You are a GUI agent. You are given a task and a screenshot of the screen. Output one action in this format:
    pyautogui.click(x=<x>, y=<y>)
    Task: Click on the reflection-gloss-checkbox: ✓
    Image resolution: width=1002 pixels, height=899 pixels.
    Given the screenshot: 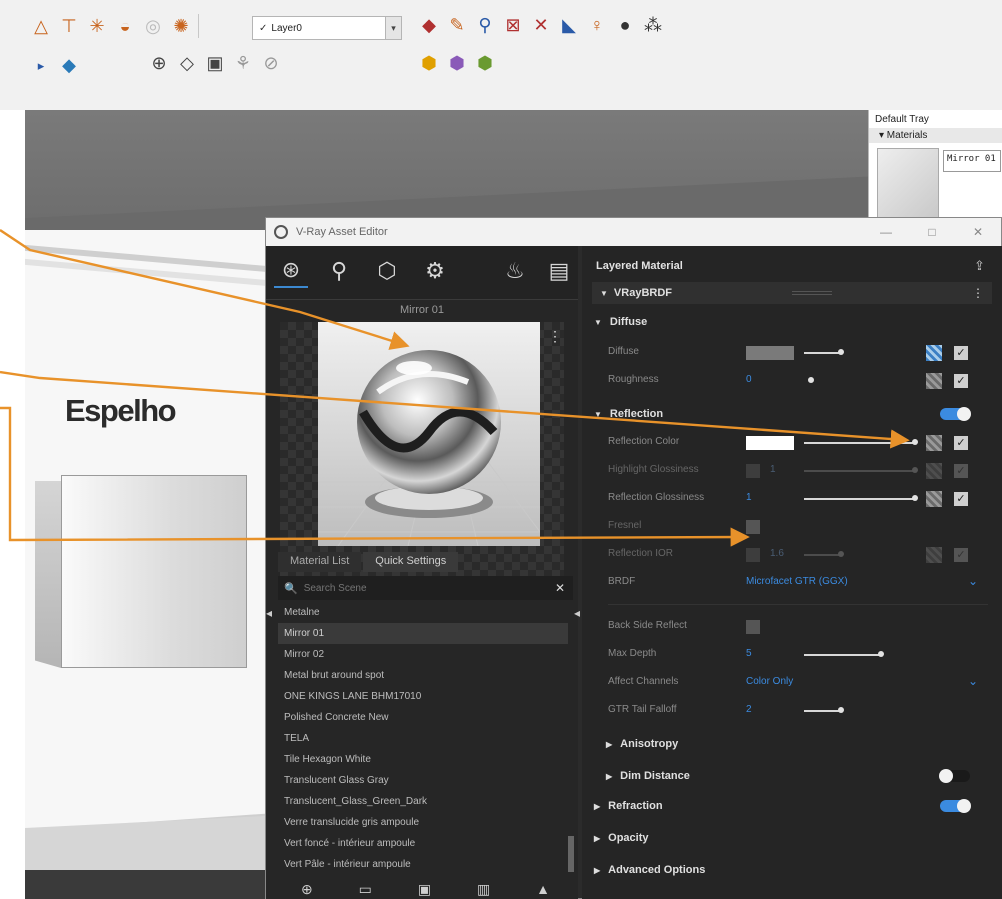 What is the action you would take?
    pyautogui.click(x=961, y=499)
    